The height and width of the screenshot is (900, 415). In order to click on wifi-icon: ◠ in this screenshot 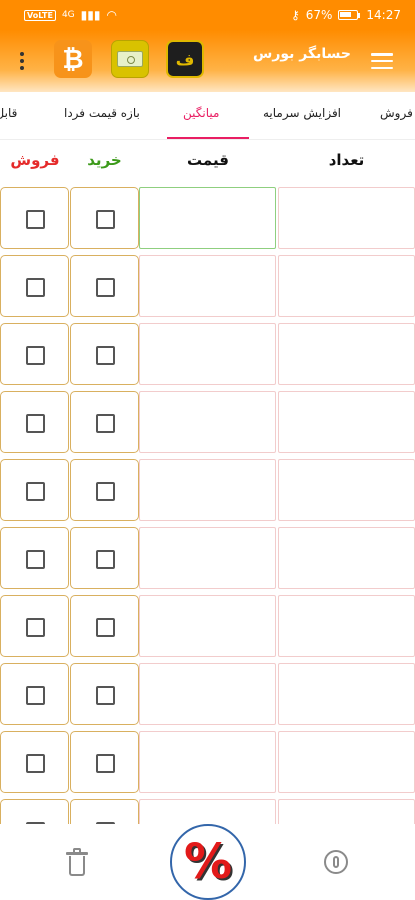, I will do `click(111, 15)`.